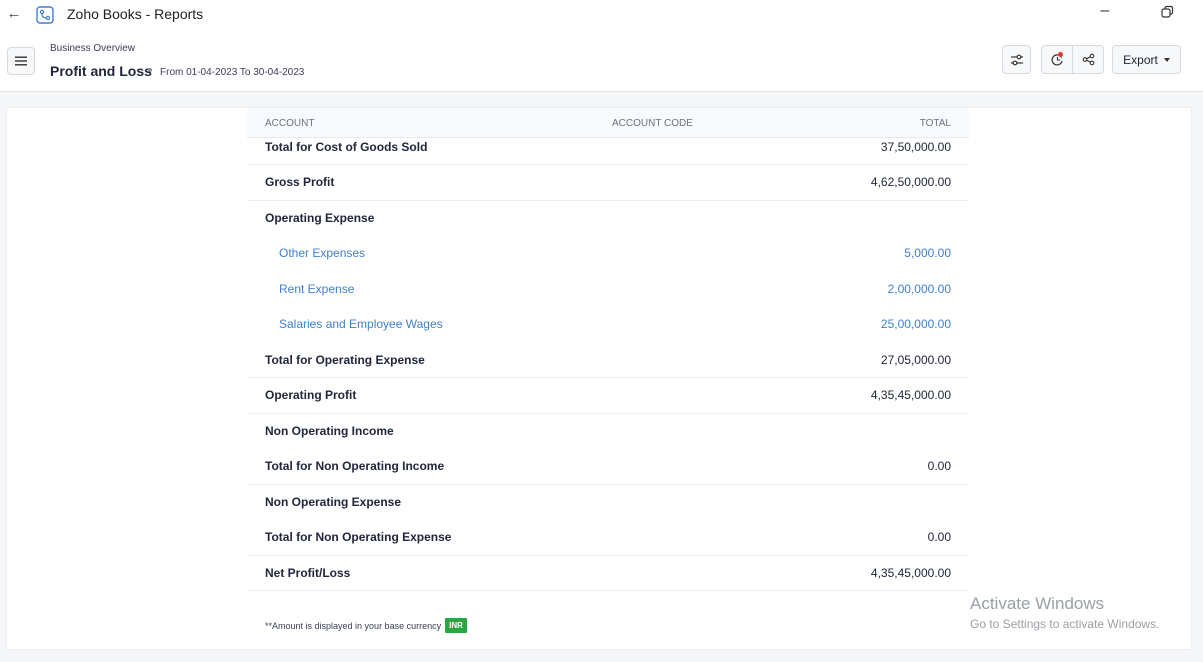 This screenshot has height=662, width=1203. I want to click on section-heading: Operating Expense, so click(320, 217).